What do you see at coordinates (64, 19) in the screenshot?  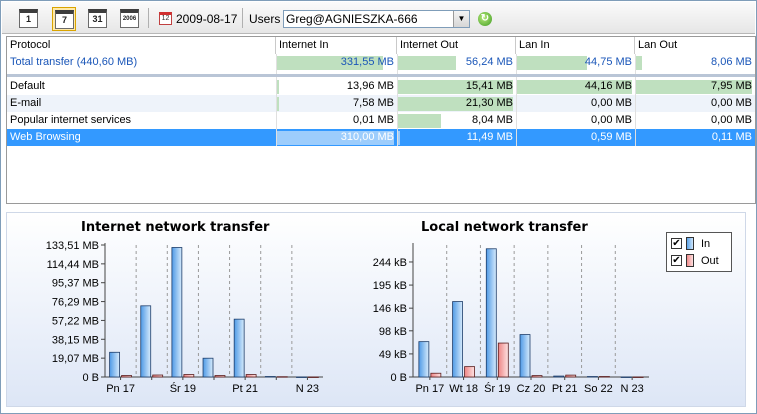 I see `week-view-button: 7` at bounding box center [64, 19].